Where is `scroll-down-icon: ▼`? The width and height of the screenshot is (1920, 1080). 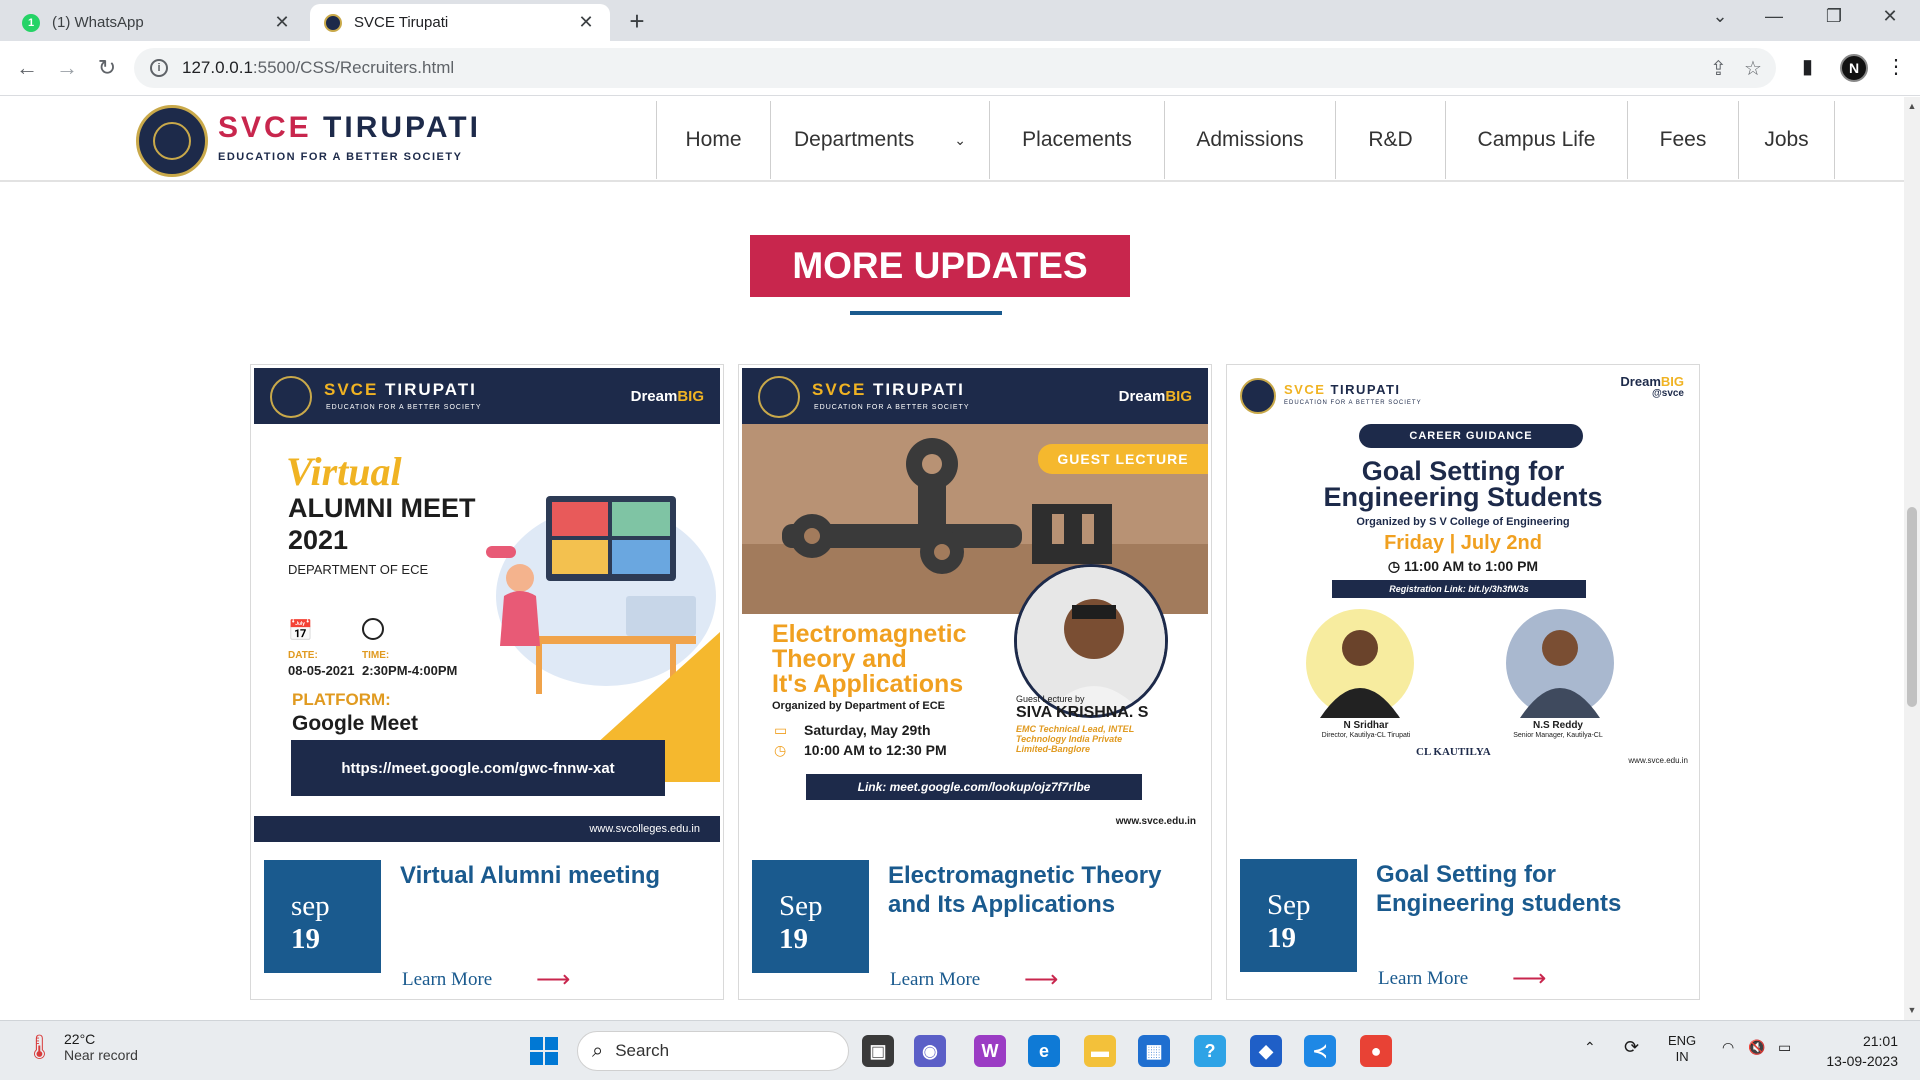
scroll-down-icon: ▼ is located at coordinates (1912, 1010).